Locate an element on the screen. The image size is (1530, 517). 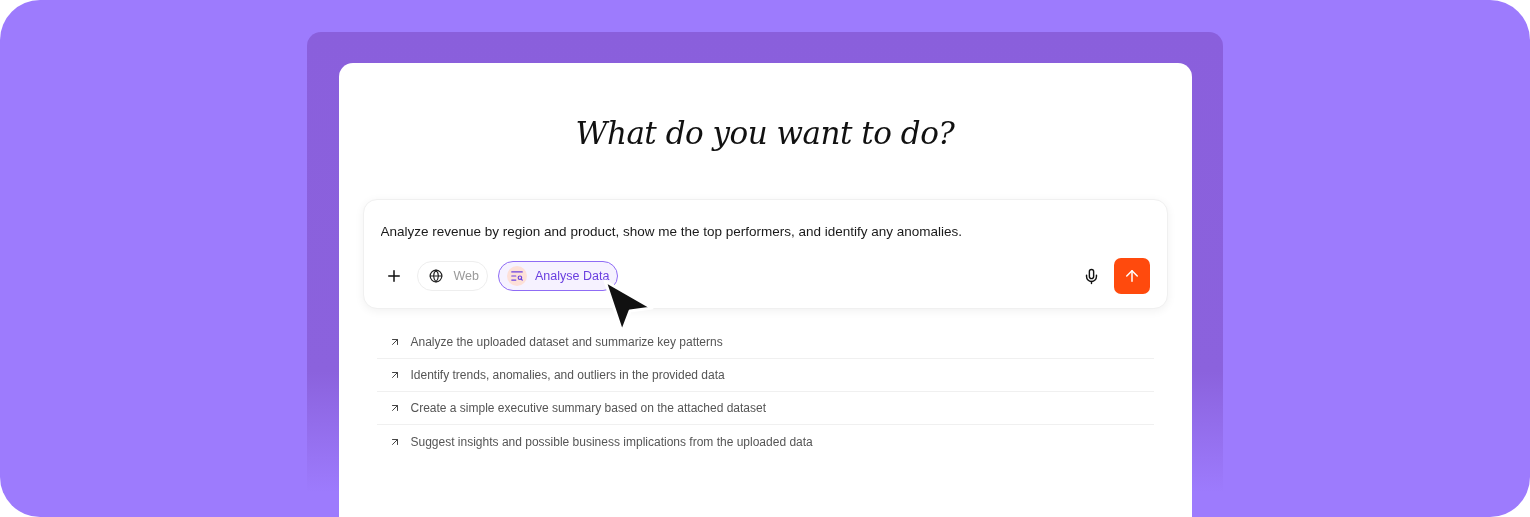
search-list-icon is located at coordinates (517, 276).